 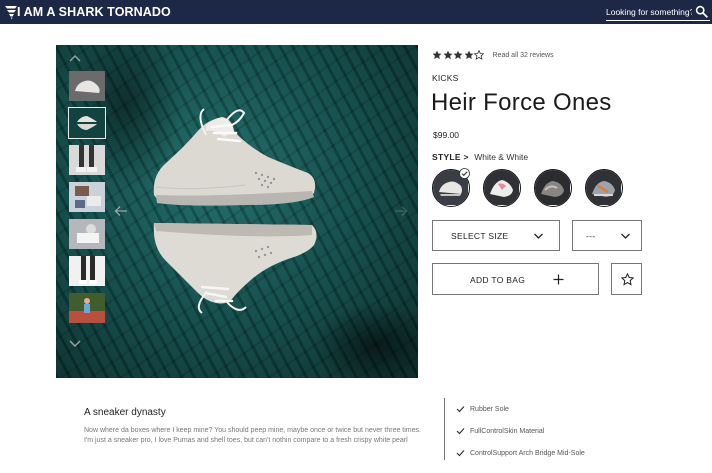 I want to click on swatch-white-pink, so click(x=502, y=188).